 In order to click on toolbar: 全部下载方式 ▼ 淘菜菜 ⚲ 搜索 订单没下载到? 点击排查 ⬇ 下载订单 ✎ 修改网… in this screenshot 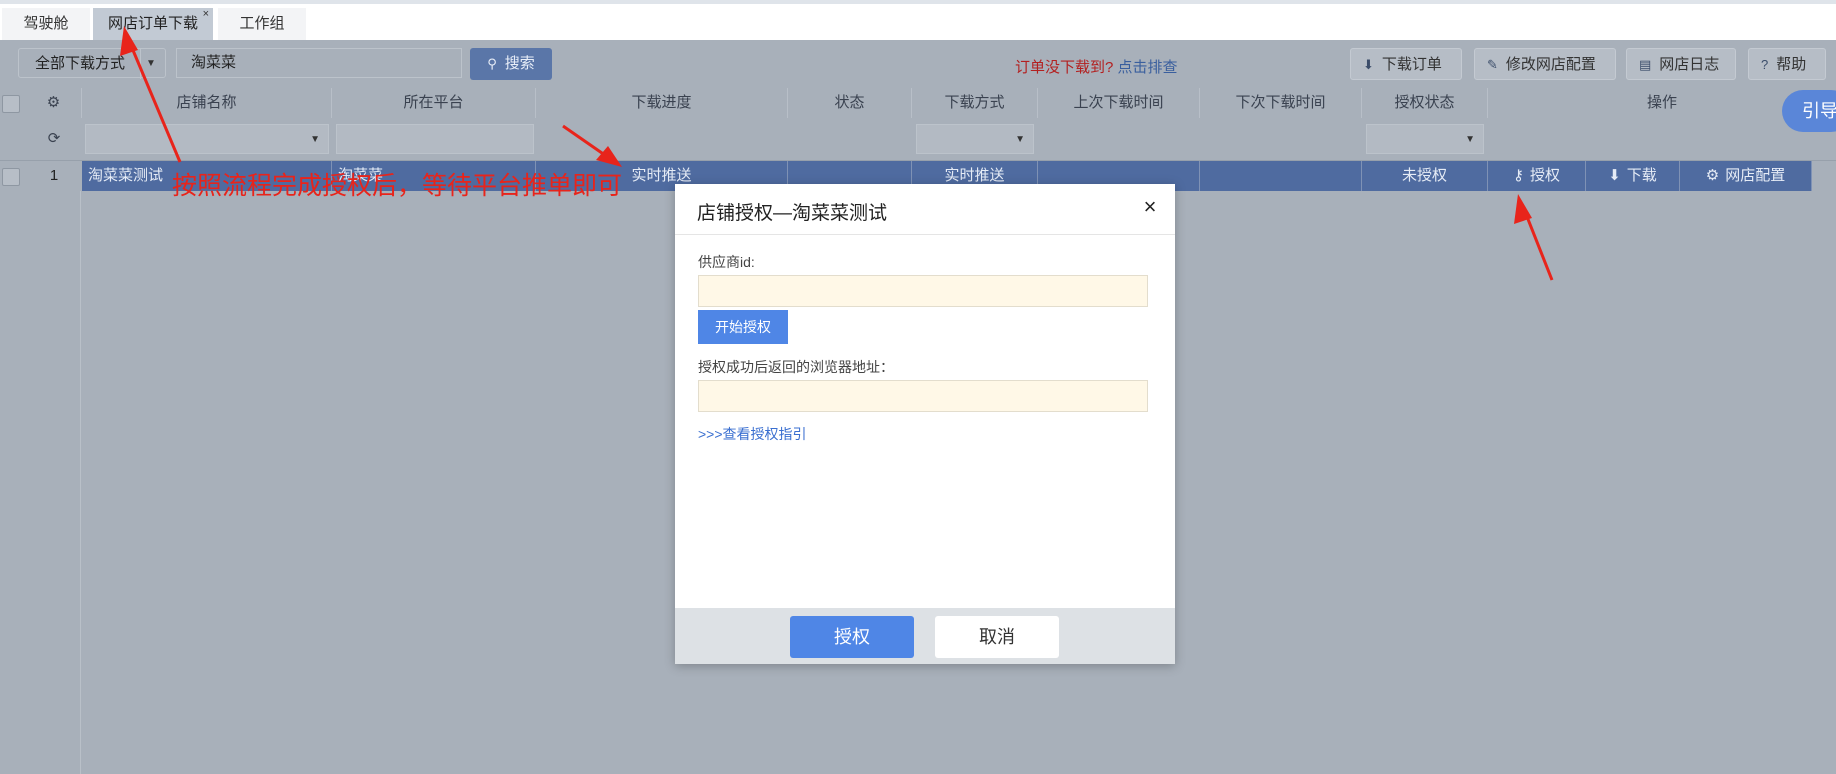, I will do `click(918, 64)`.